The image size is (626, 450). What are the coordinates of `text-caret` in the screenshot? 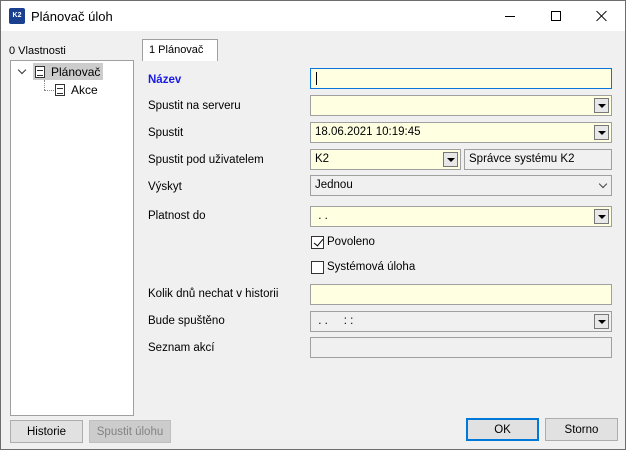 It's located at (316, 78).